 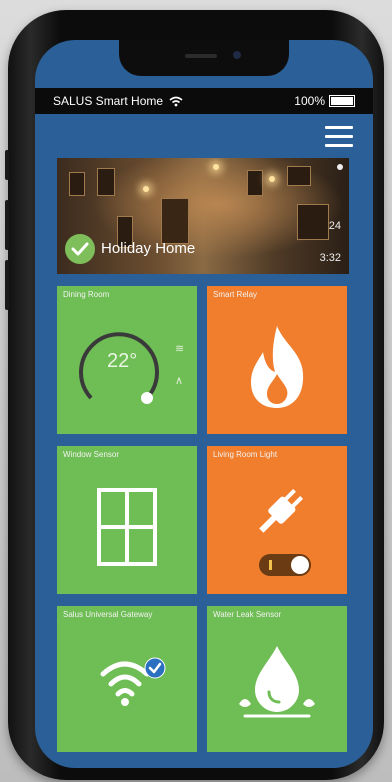 What do you see at coordinates (7, 225) in the screenshot?
I see `volume-up-button` at bounding box center [7, 225].